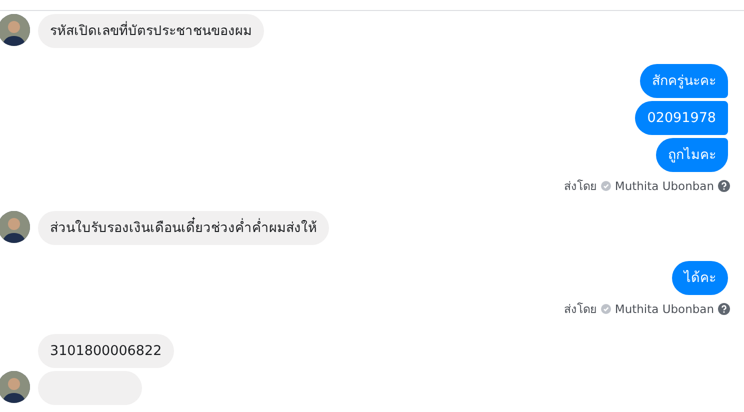 The image size is (744, 412). Describe the element at coordinates (183, 228) in the screenshot. I see `message-bubble: ส่วนใบรับรองเงินเดือนเดี๋ยวช่วงค่ำค่ำผมส่งให้` at that location.